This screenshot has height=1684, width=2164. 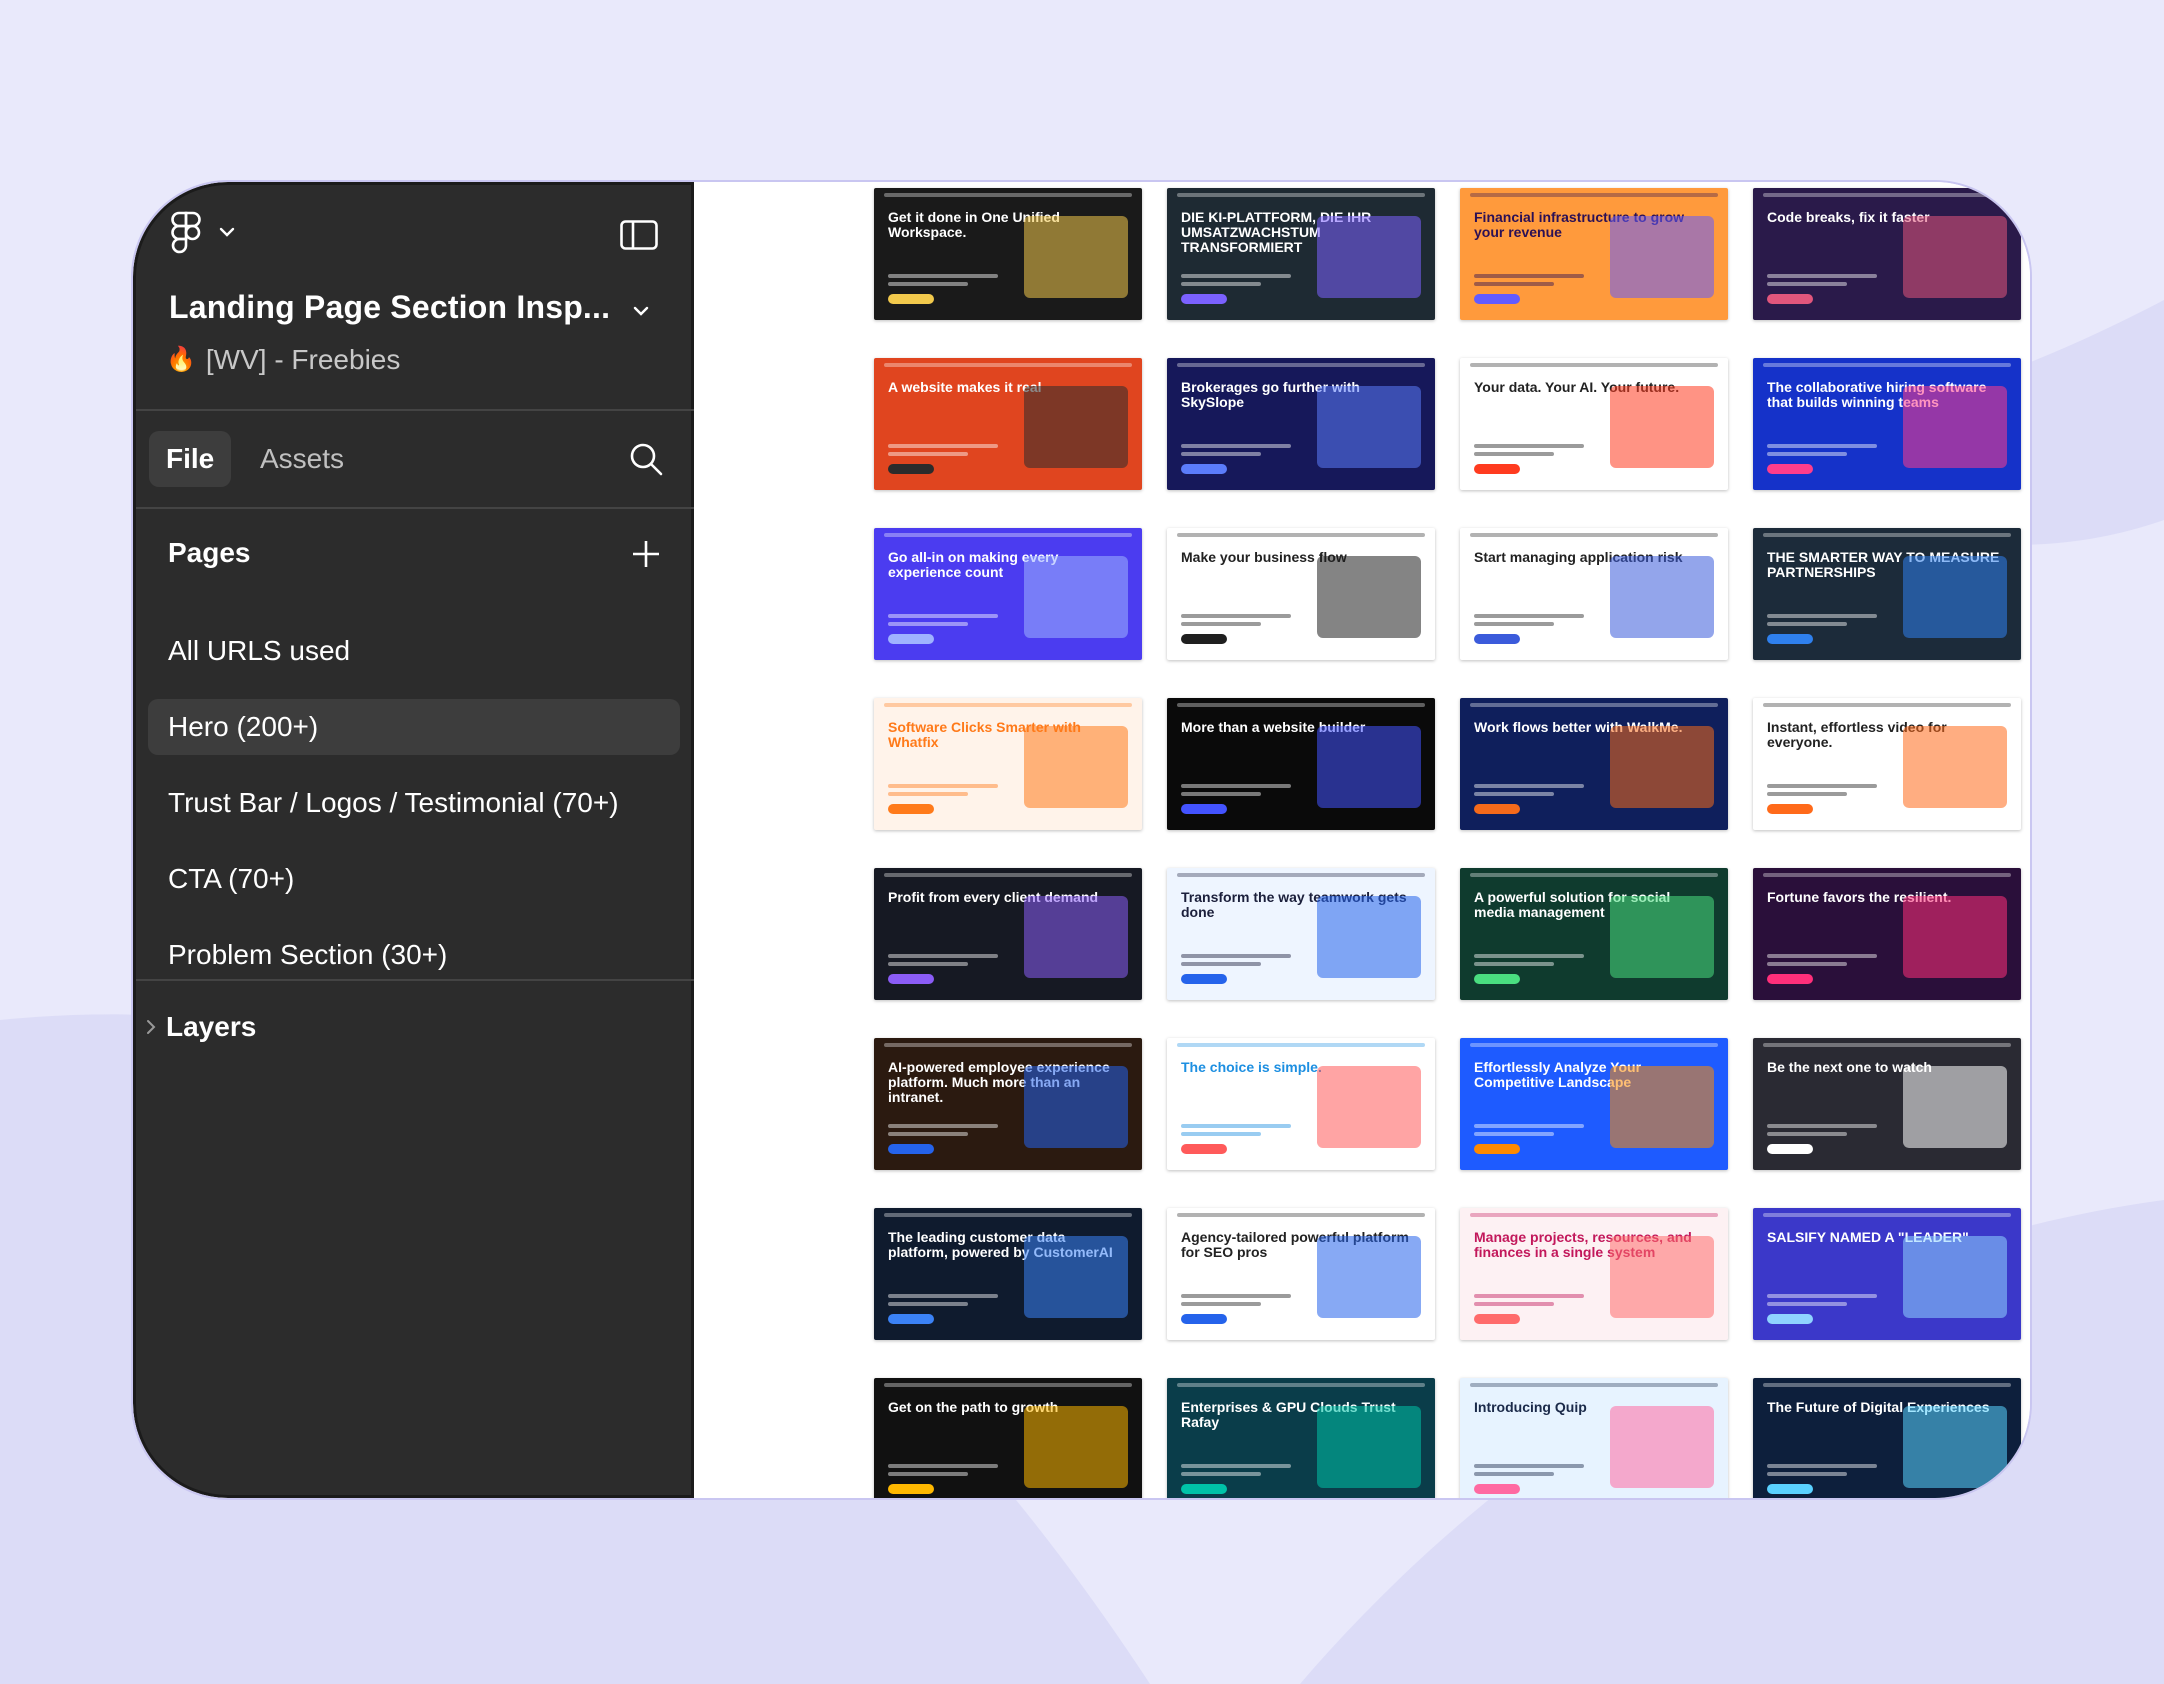 I want to click on page-item-problem-section: Problem Section (30+), so click(x=414, y=955).